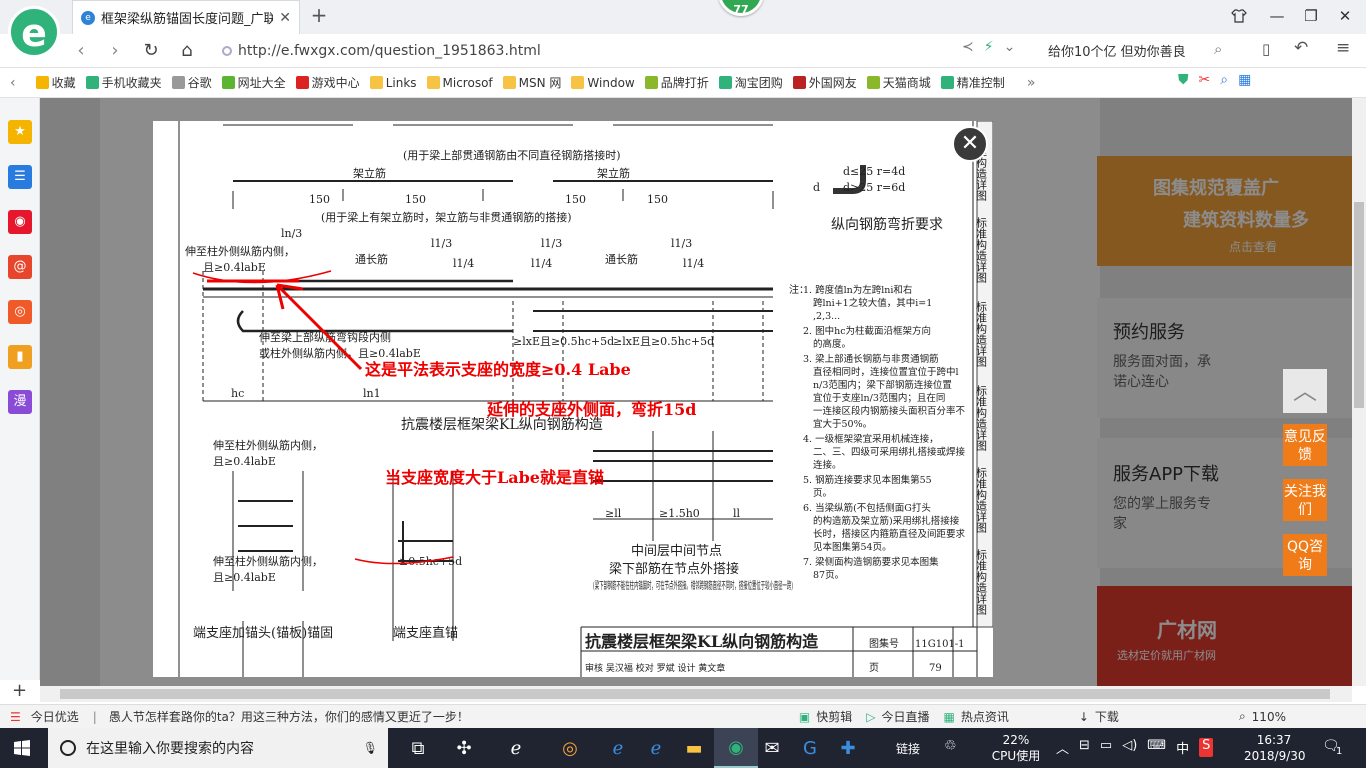 The height and width of the screenshot is (768, 1366). I want to click on back-to-top-button: ︿, so click(1305, 391).